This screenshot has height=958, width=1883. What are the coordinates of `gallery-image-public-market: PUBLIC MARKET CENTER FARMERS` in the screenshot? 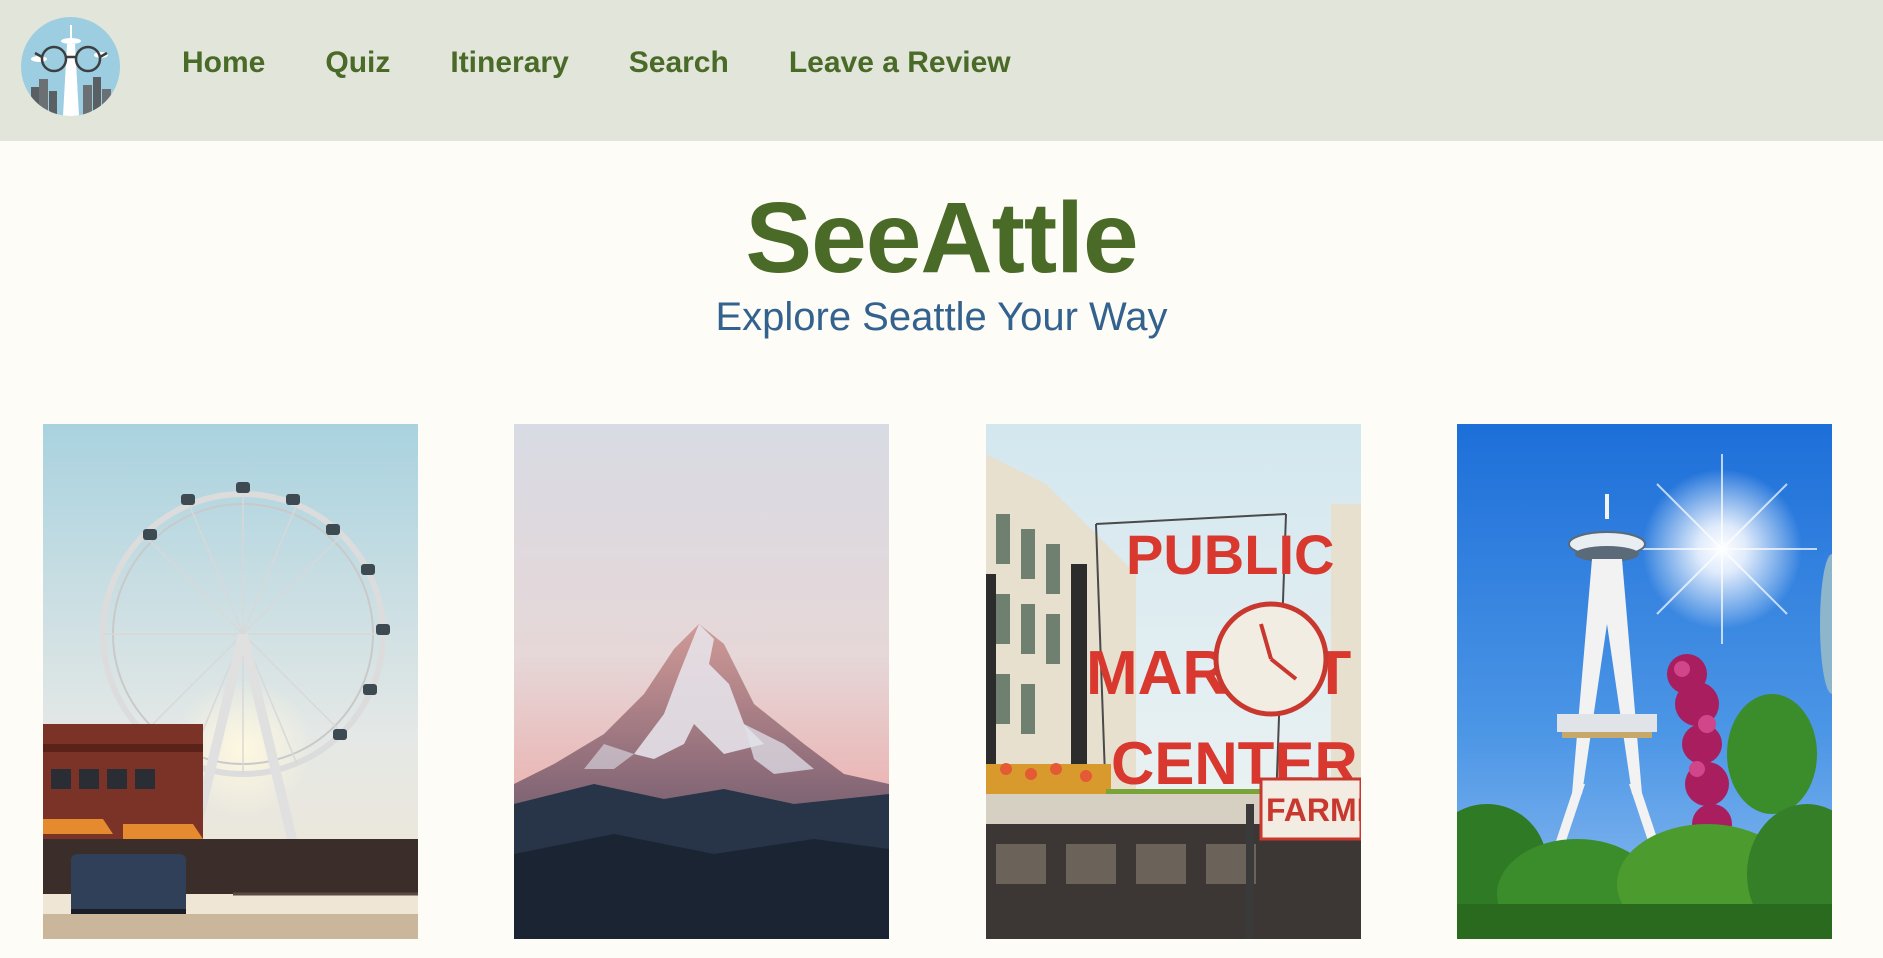 It's located at (1173, 681).